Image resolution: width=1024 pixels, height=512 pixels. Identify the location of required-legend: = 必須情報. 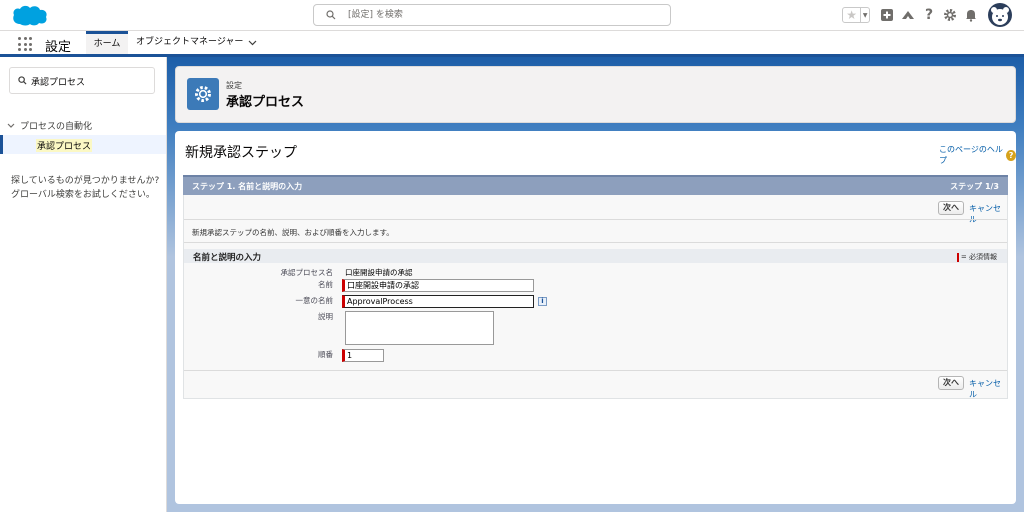
(976, 257).